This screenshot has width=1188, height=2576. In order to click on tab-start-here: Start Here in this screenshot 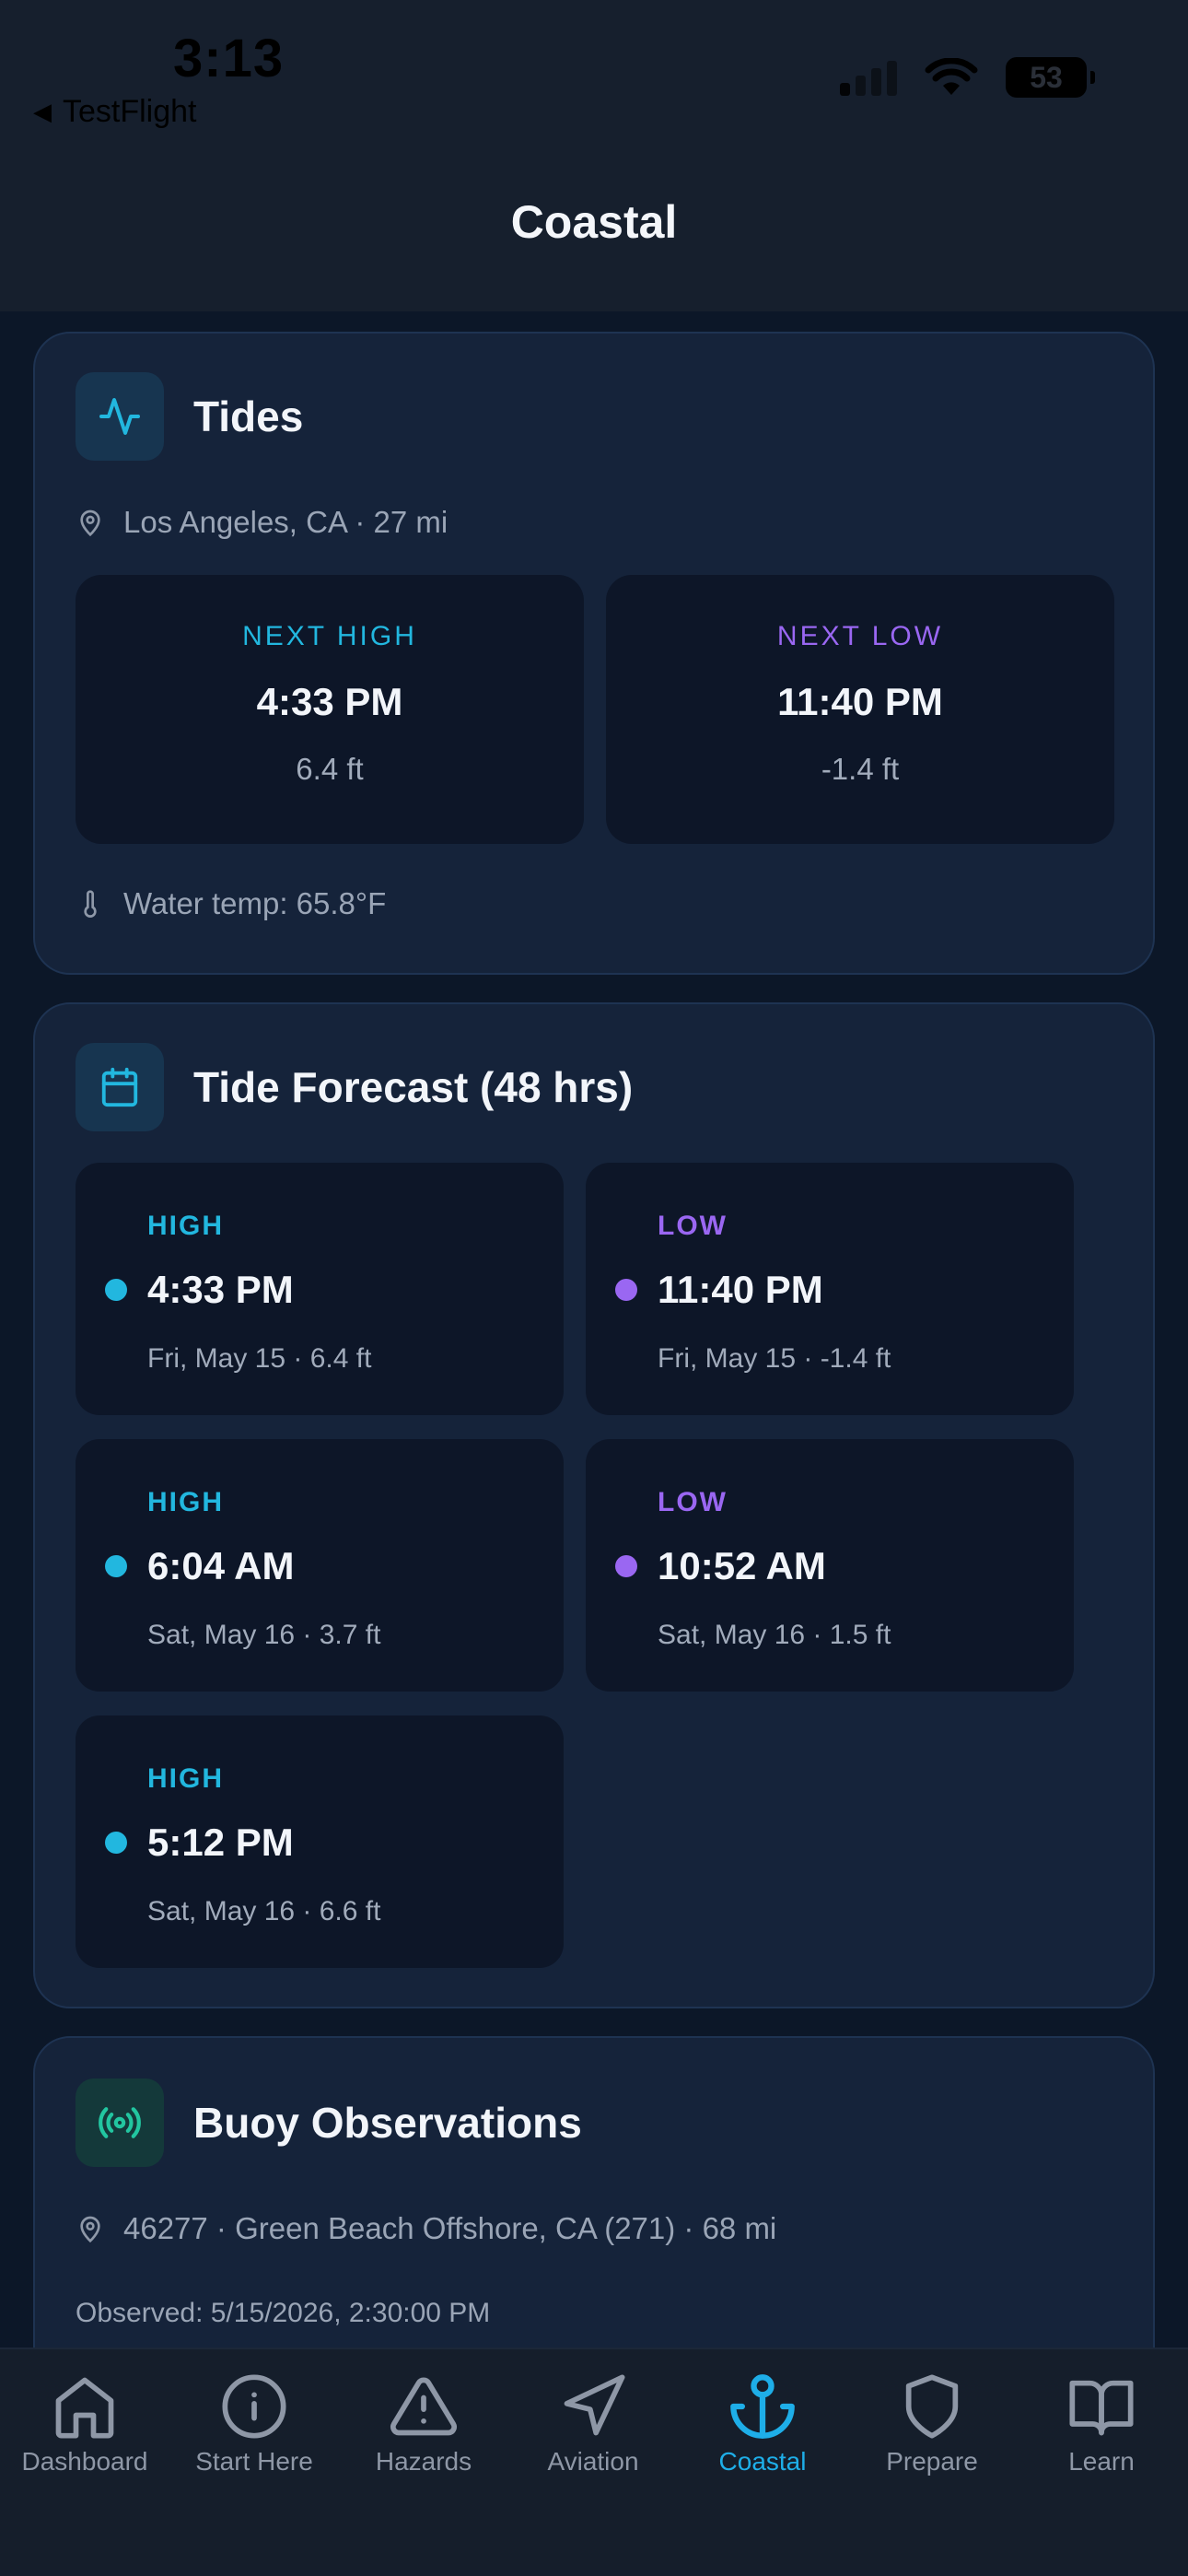, I will do `click(254, 2423)`.